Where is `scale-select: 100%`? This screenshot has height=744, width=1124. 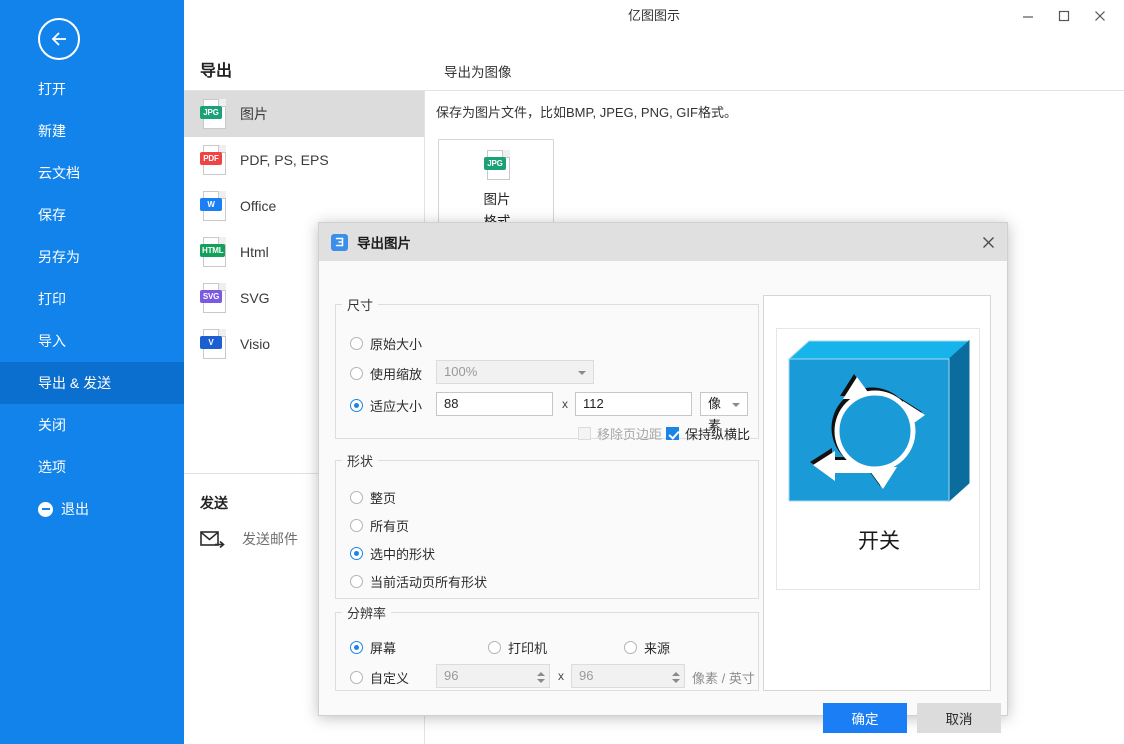 scale-select: 100% is located at coordinates (515, 372).